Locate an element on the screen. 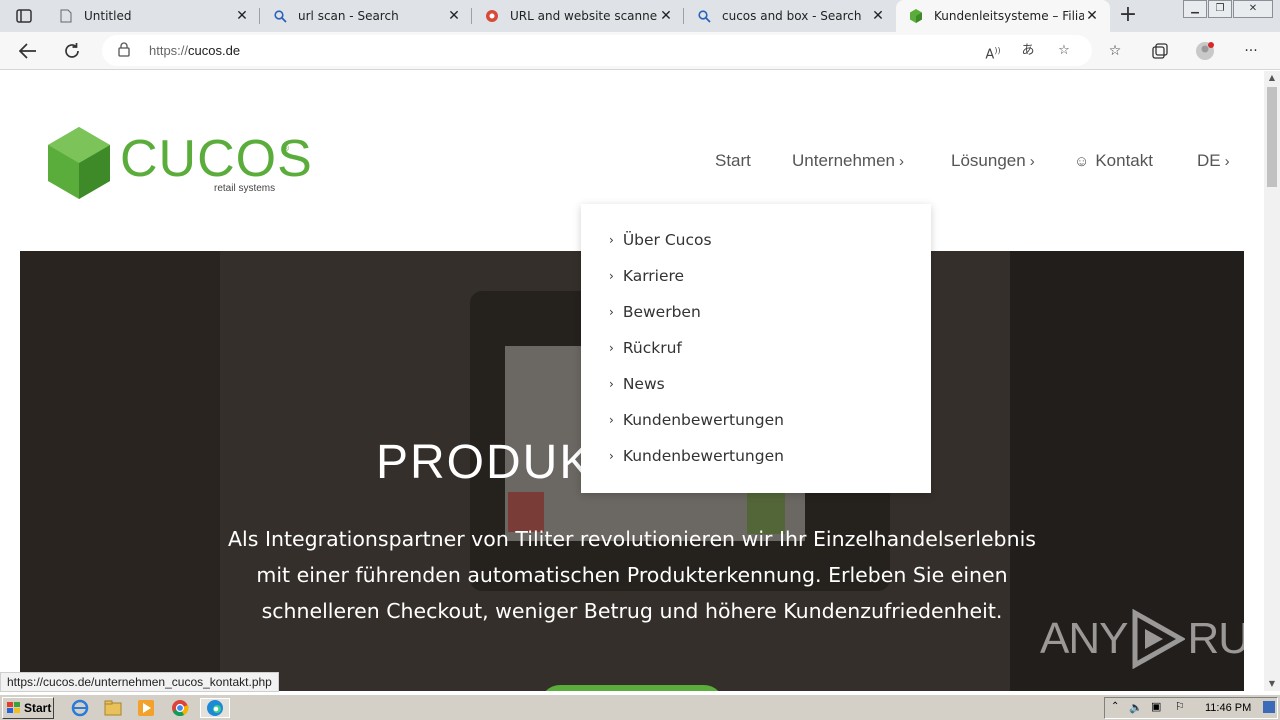  tab-actions-button is located at coordinates (24, 16).